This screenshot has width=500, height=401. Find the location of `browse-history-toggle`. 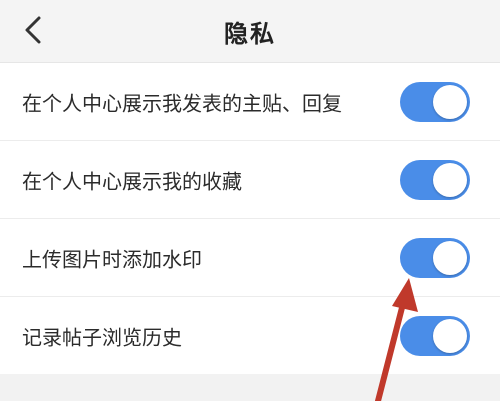

browse-history-toggle is located at coordinates (435, 335).